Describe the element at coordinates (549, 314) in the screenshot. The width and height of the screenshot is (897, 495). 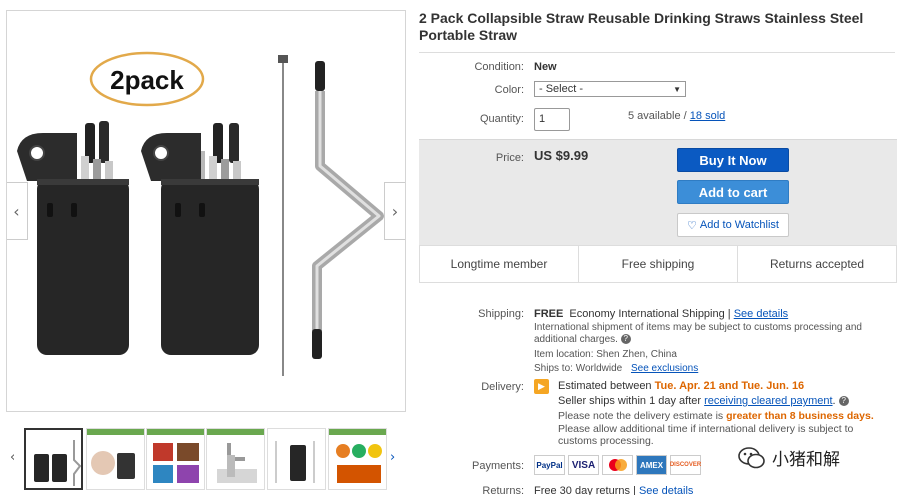
I see `shipping-free: FREE` at that location.